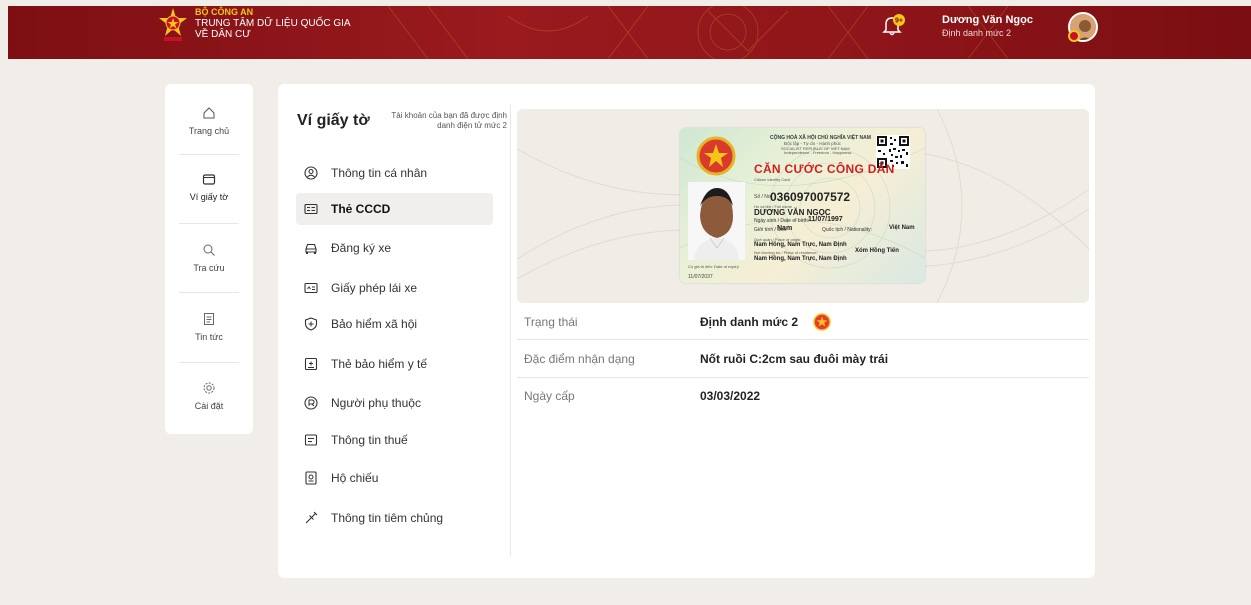 The height and width of the screenshot is (605, 1251). What do you see at coordinates (333, 120) in the screenshot?
I see `page-title: Ví giấy tờ` at bounding box center [333, 120].